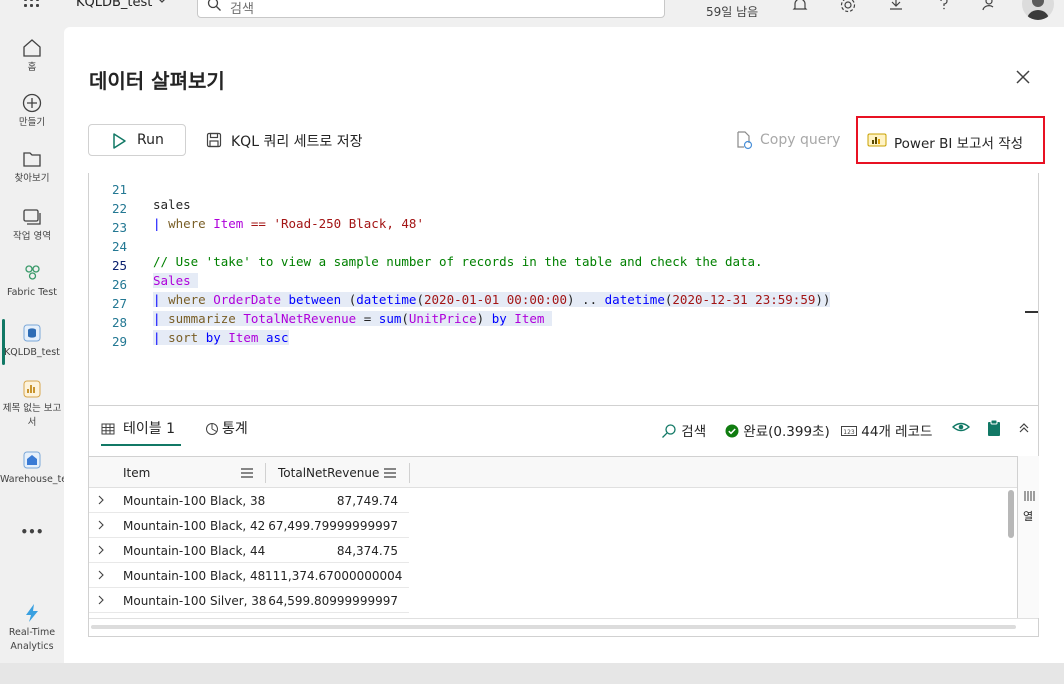 This screenshot has height=684, width=1064. I want to click on column-header-item: Item, so click(189, 472).